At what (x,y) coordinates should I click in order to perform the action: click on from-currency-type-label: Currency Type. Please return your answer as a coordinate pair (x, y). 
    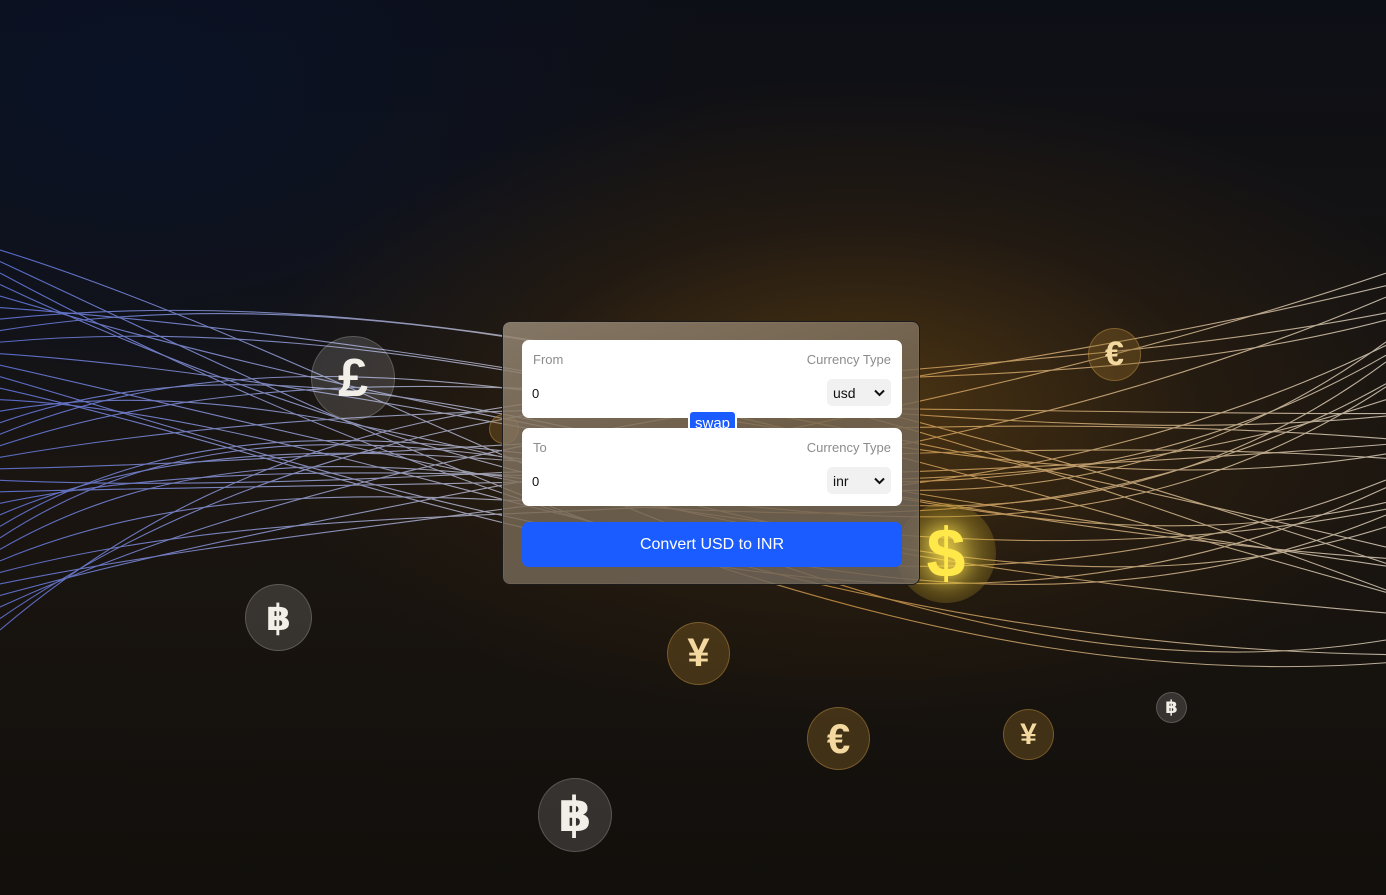
    Looking at the image, I should click on (848, 359).